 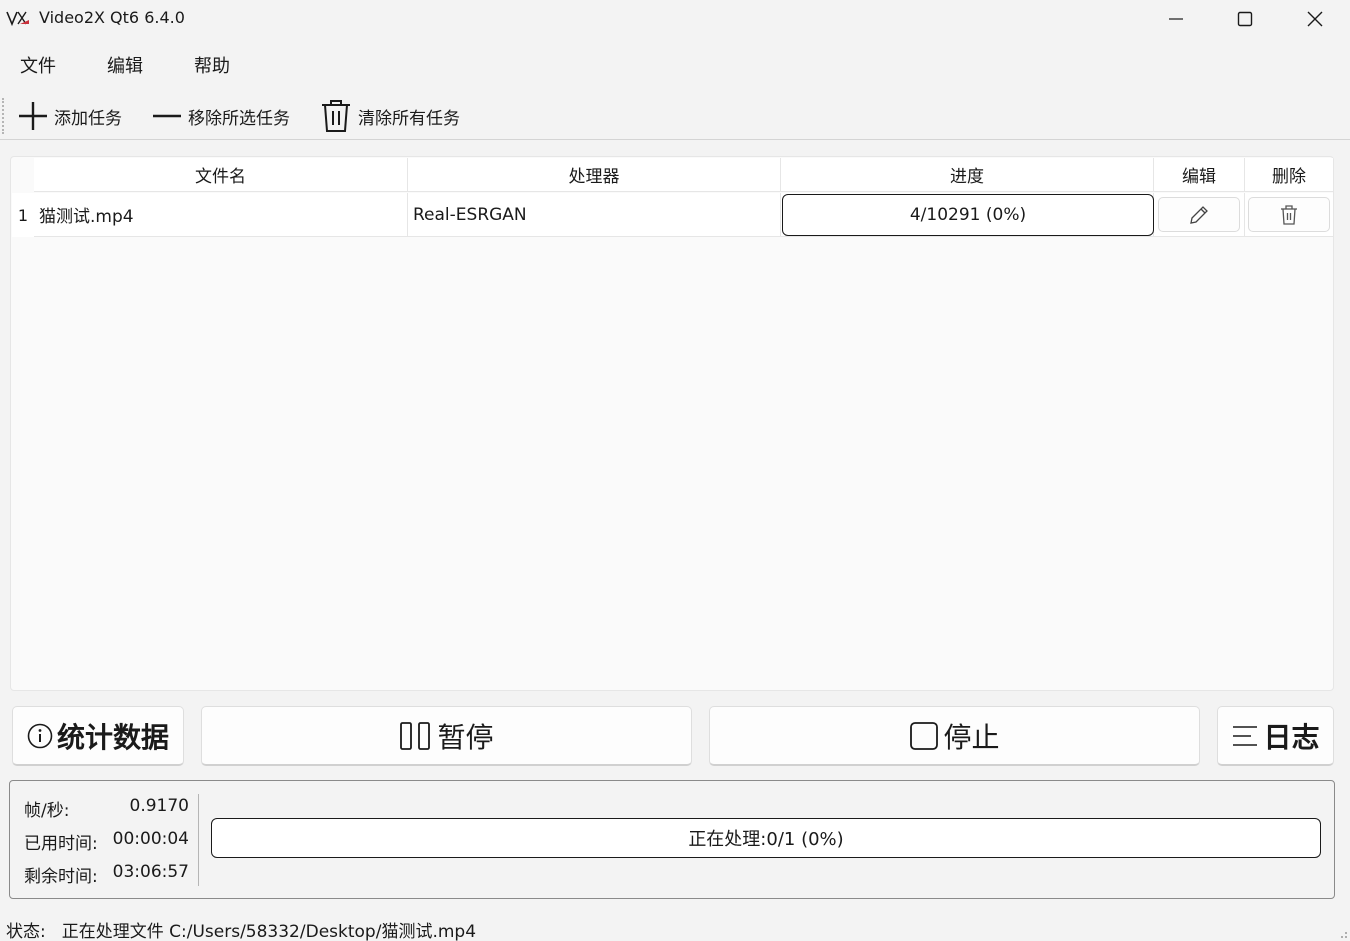 I want to click on fps-value: 0.9170, so click(x=159, y=806).